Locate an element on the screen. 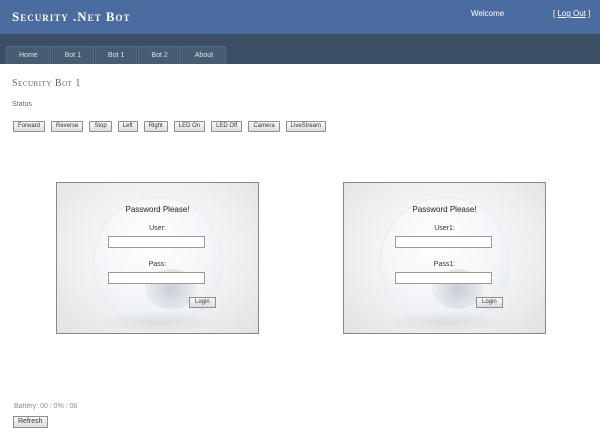 The height and width of the screenshot is (433, 600). login-panel-left: Password Please! User: Pass: Login is located at coordinates (157, 258).